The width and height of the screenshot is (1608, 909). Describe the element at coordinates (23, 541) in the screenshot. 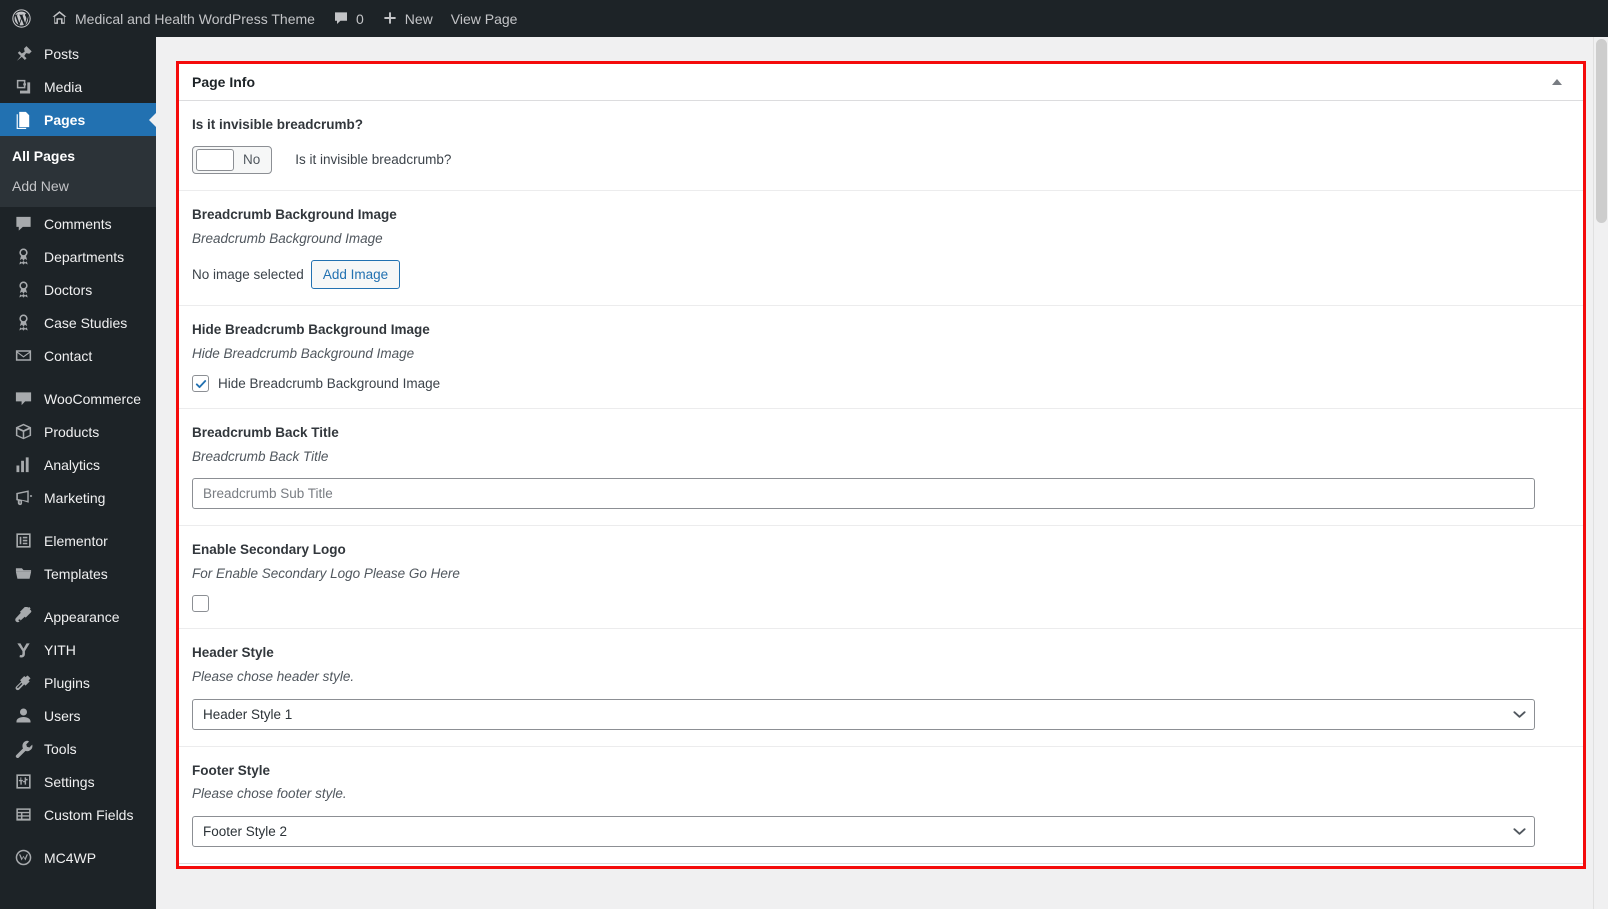

I see `elementor-icon` at that location.